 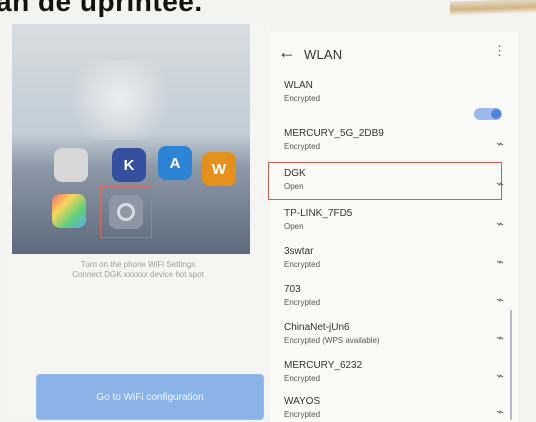 I want to click on caption-text: an de uprintee., so click(x=101, y=8).